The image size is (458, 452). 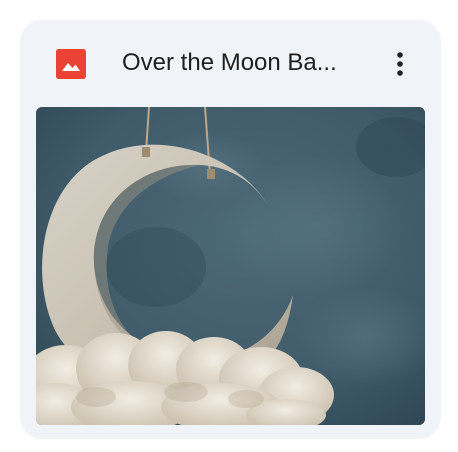 I want to click on more-options-button, so click(x=400, y=64).